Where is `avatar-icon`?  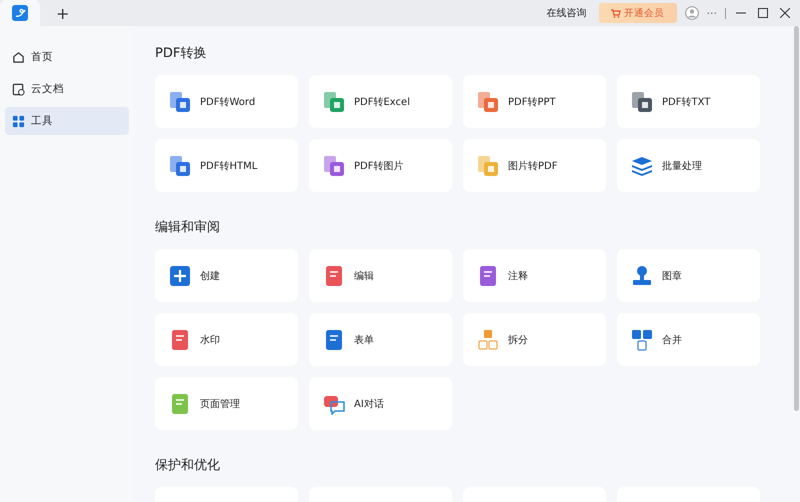 avatar-icon is located at coordinates (691, 13).